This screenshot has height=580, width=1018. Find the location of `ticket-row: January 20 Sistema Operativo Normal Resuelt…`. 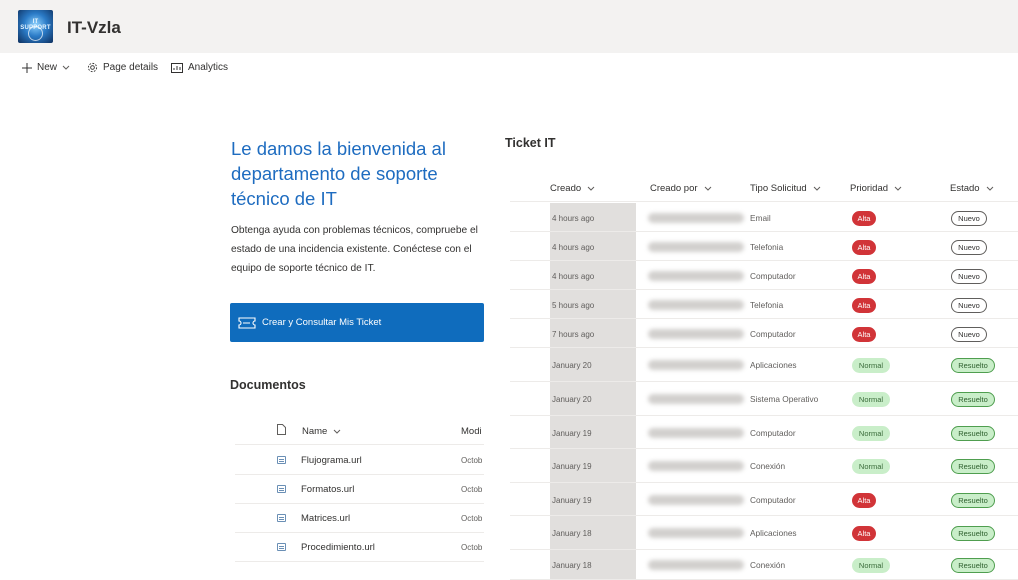

ticket-row: January 20 Sistema Operativo Normal Resuelt… is located at coordinates (764, 399).